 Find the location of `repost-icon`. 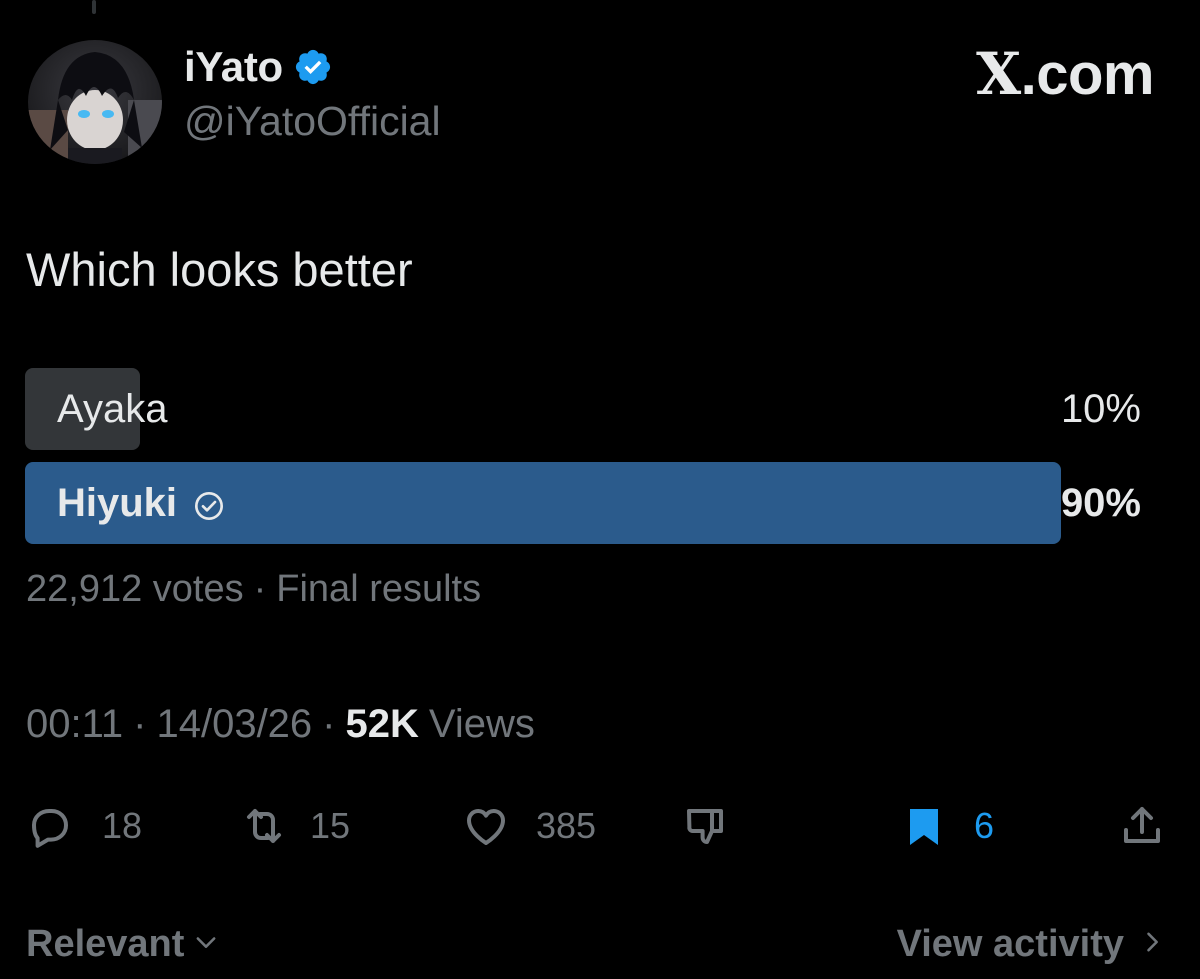

repost-icon is located at coordinates (264, 826).